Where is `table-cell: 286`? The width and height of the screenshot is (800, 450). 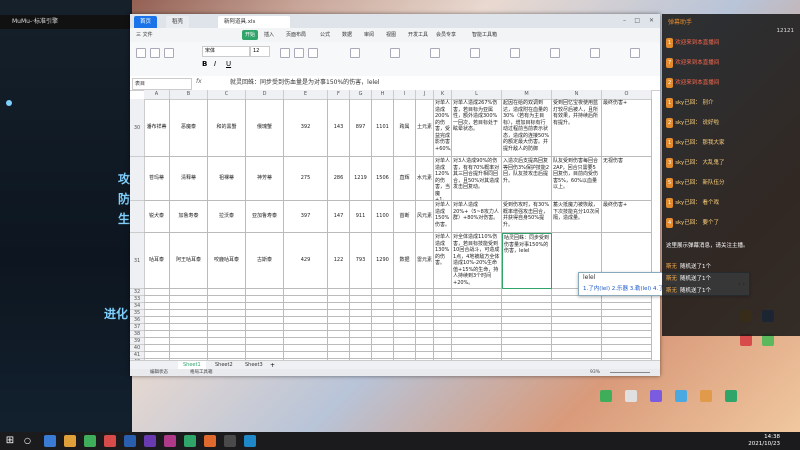 table-cell: 286 is located at coordinates (339, 179).